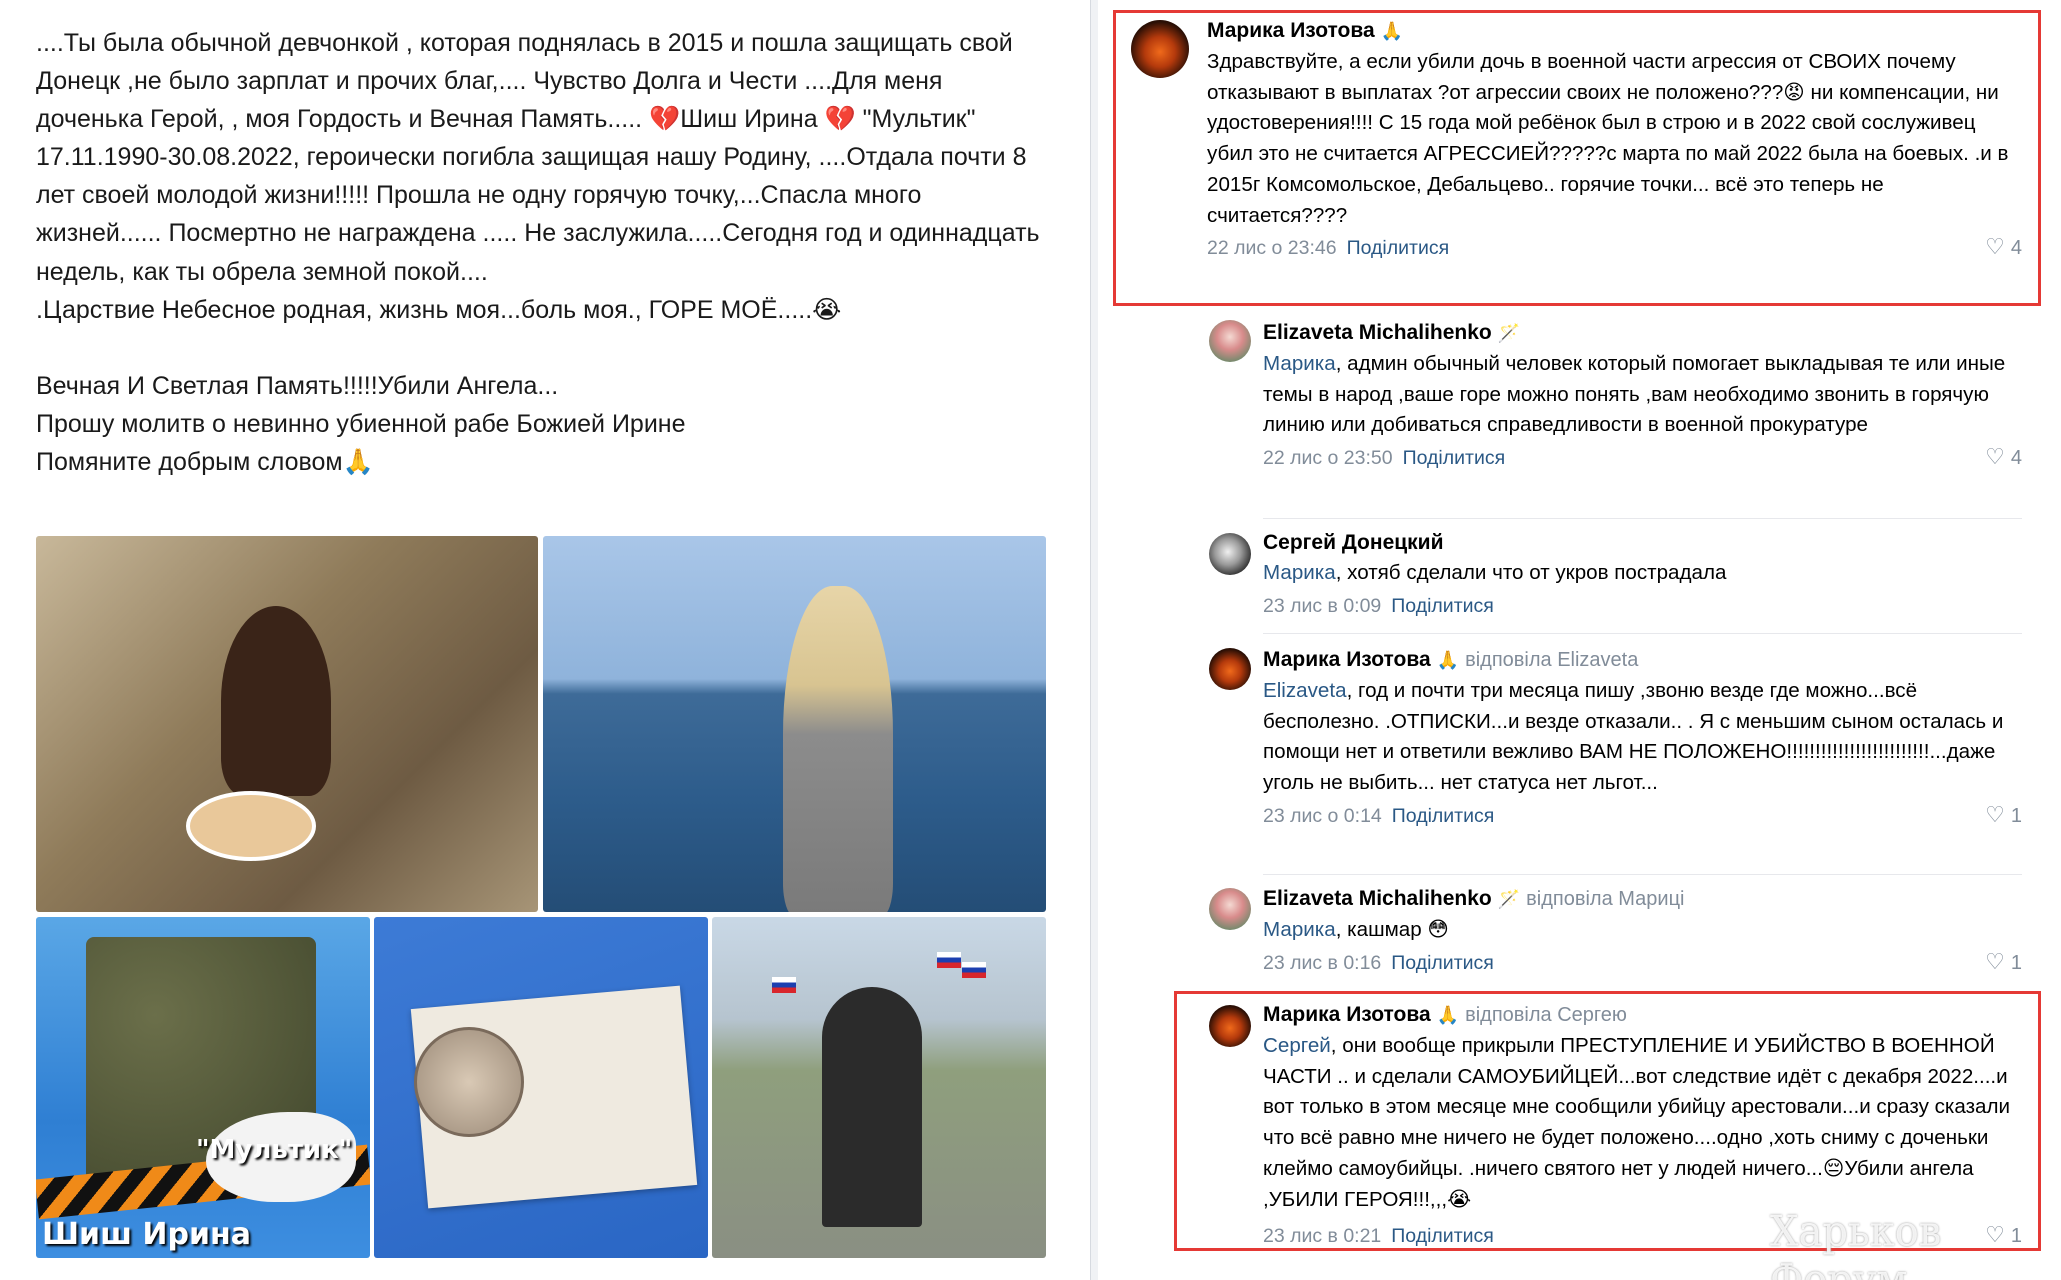 The height and width of the screenshot is (1280, 2061). I want to click on comment-author: Марика Изотова 🙏, so click(1614, 31).